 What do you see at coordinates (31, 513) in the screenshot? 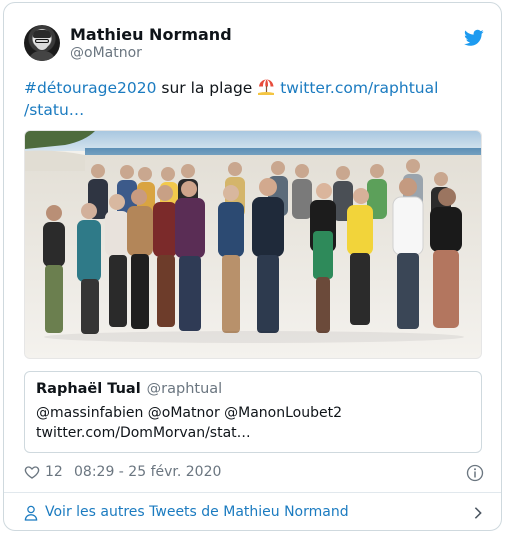
I see `user-icon` at bounding box center [31, 513].